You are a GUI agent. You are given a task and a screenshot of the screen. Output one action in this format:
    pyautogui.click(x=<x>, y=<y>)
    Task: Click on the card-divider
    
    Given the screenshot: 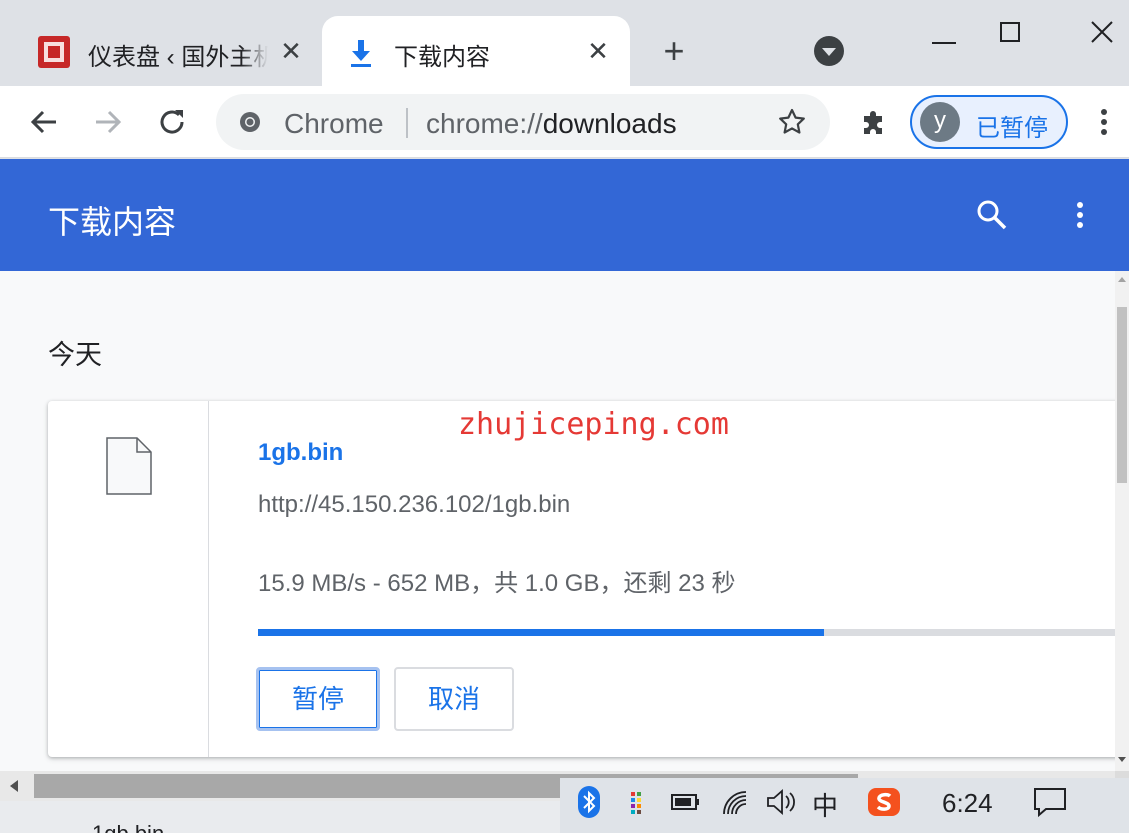 What is the action you would take?
    pyautogui.click(x=208, y=579)
    